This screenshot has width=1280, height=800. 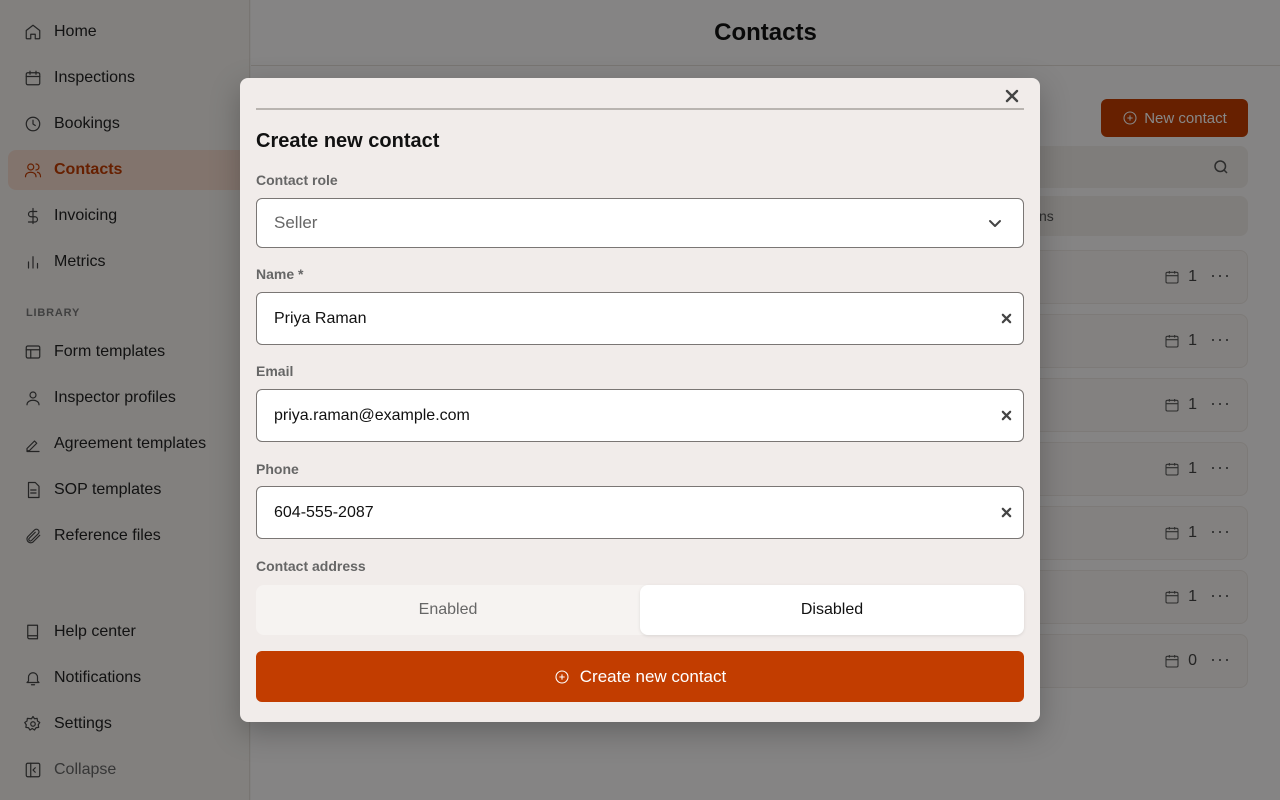 I want to click on create-contact-label: Create new contact, so click(x=653, y=676).